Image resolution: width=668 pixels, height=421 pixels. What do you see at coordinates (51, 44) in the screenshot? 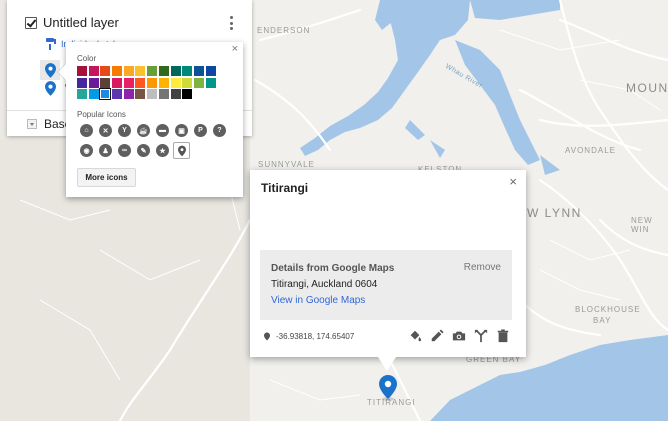
I see `paint-roller-icon` at bounding box center [51, 44].